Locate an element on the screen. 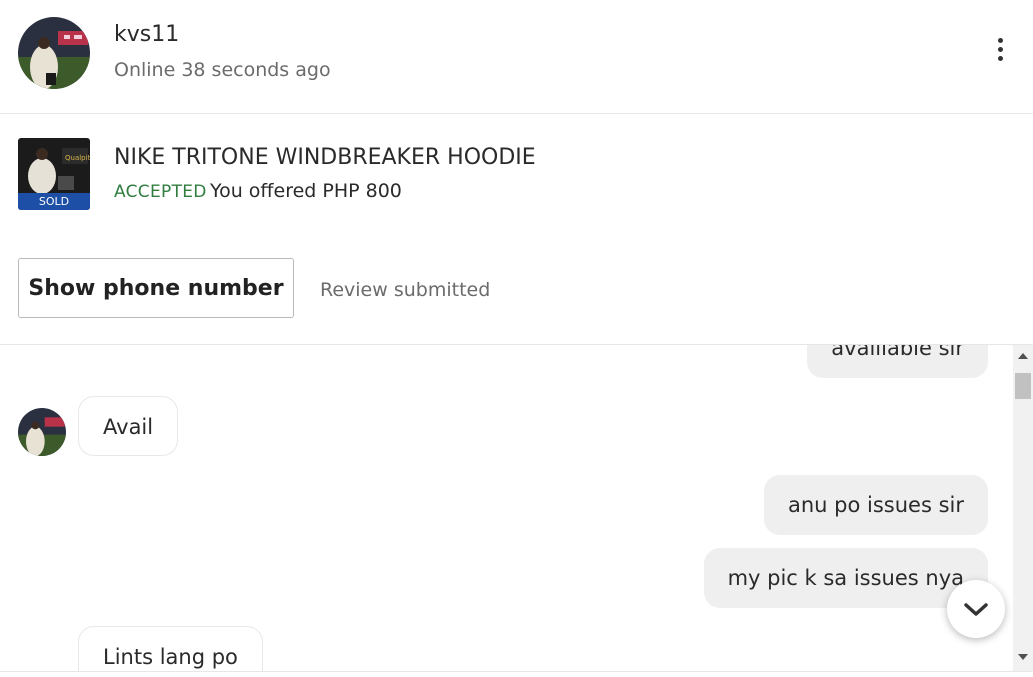 Image resolution: width=1033 pixels, height=677 pixels. sender-avatar is located at coordinates (42, 432).